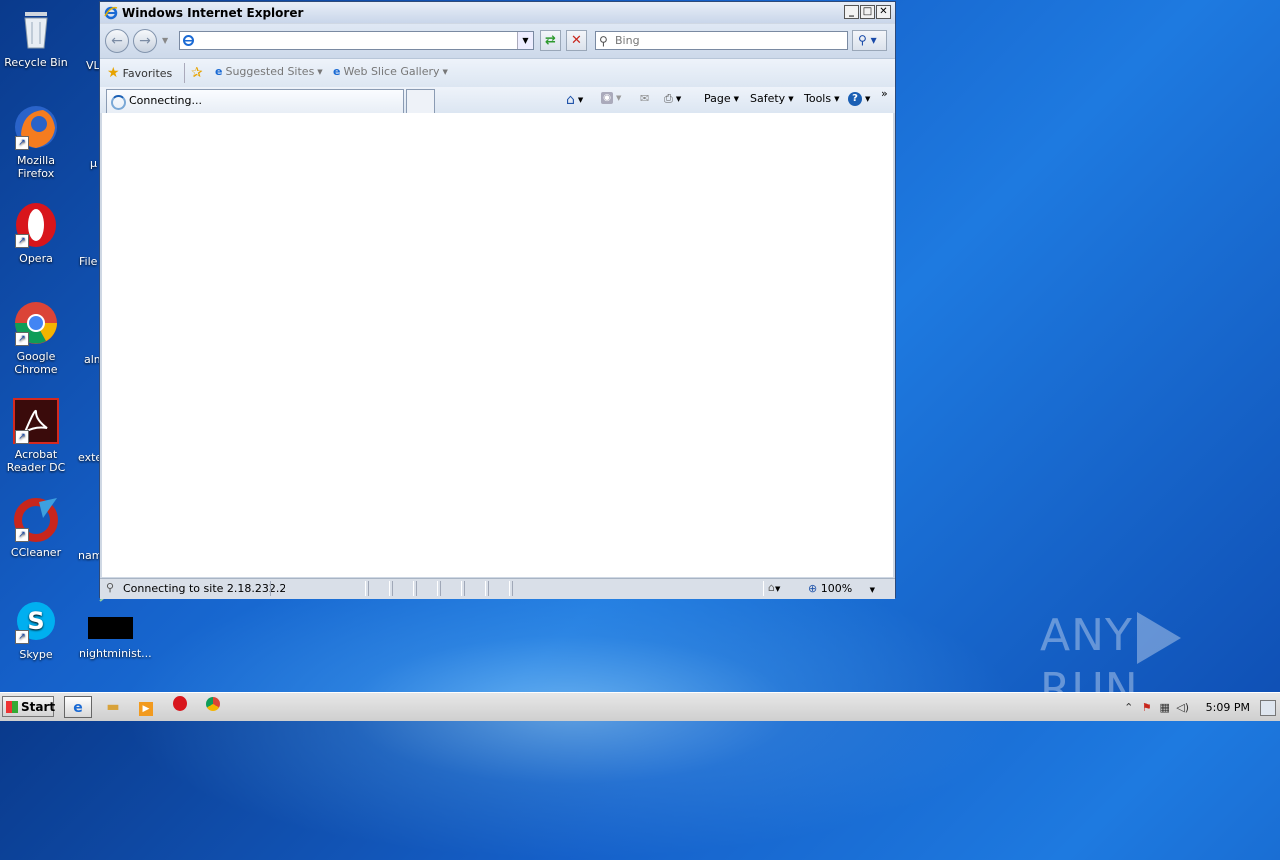  I want to click on maximize-button: □, so click(867, 12).